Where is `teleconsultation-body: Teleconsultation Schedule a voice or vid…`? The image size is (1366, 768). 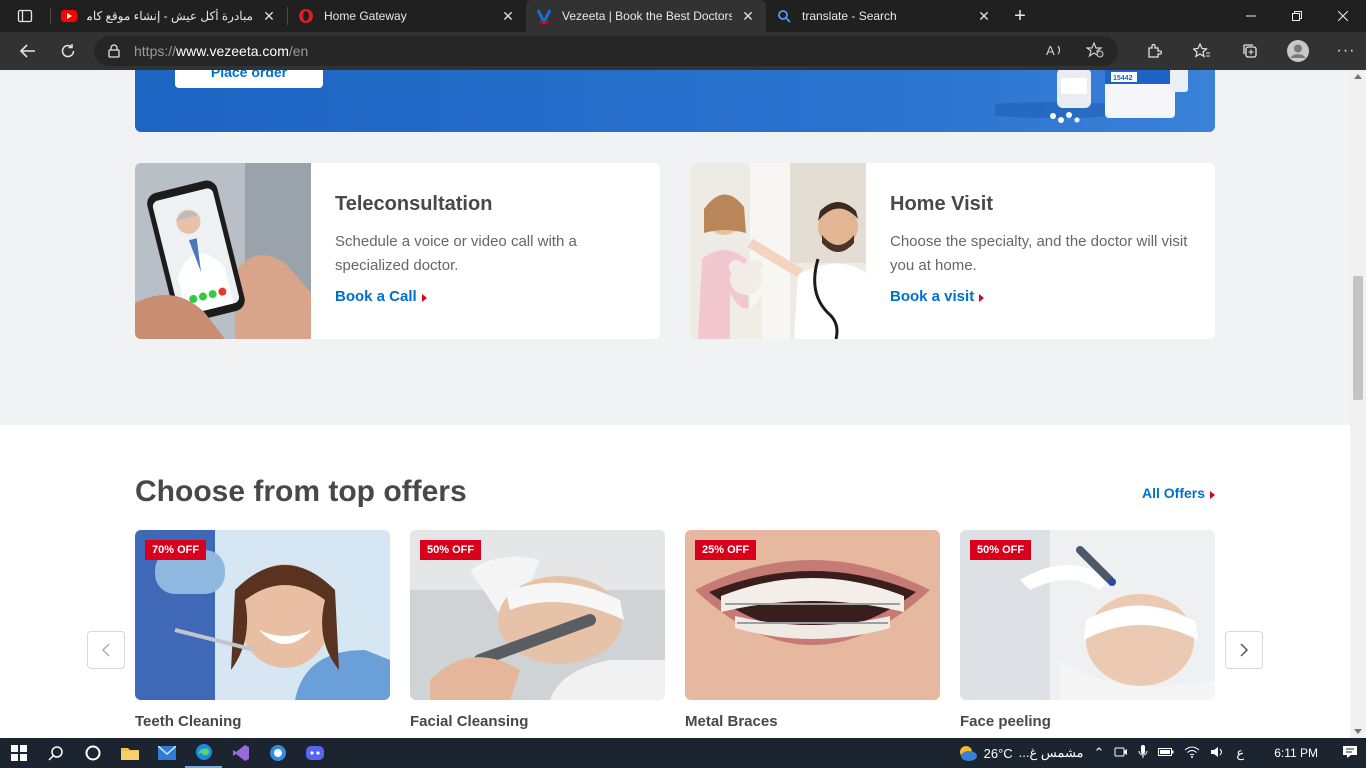 teleconsultation-body: Teleconsultation Schedule a voice or vid… is located at coordinates (485, 251).